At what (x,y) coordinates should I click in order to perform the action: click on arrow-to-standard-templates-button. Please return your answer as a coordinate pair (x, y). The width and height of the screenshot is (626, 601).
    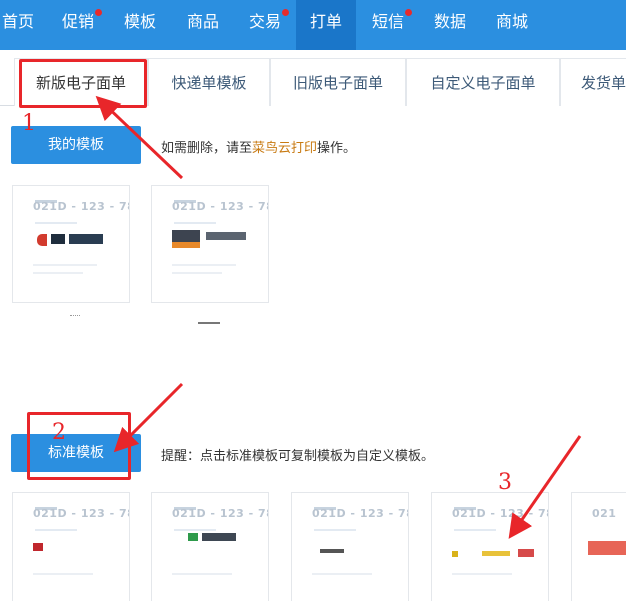
    Looking at the image, I should click on (148, 417).